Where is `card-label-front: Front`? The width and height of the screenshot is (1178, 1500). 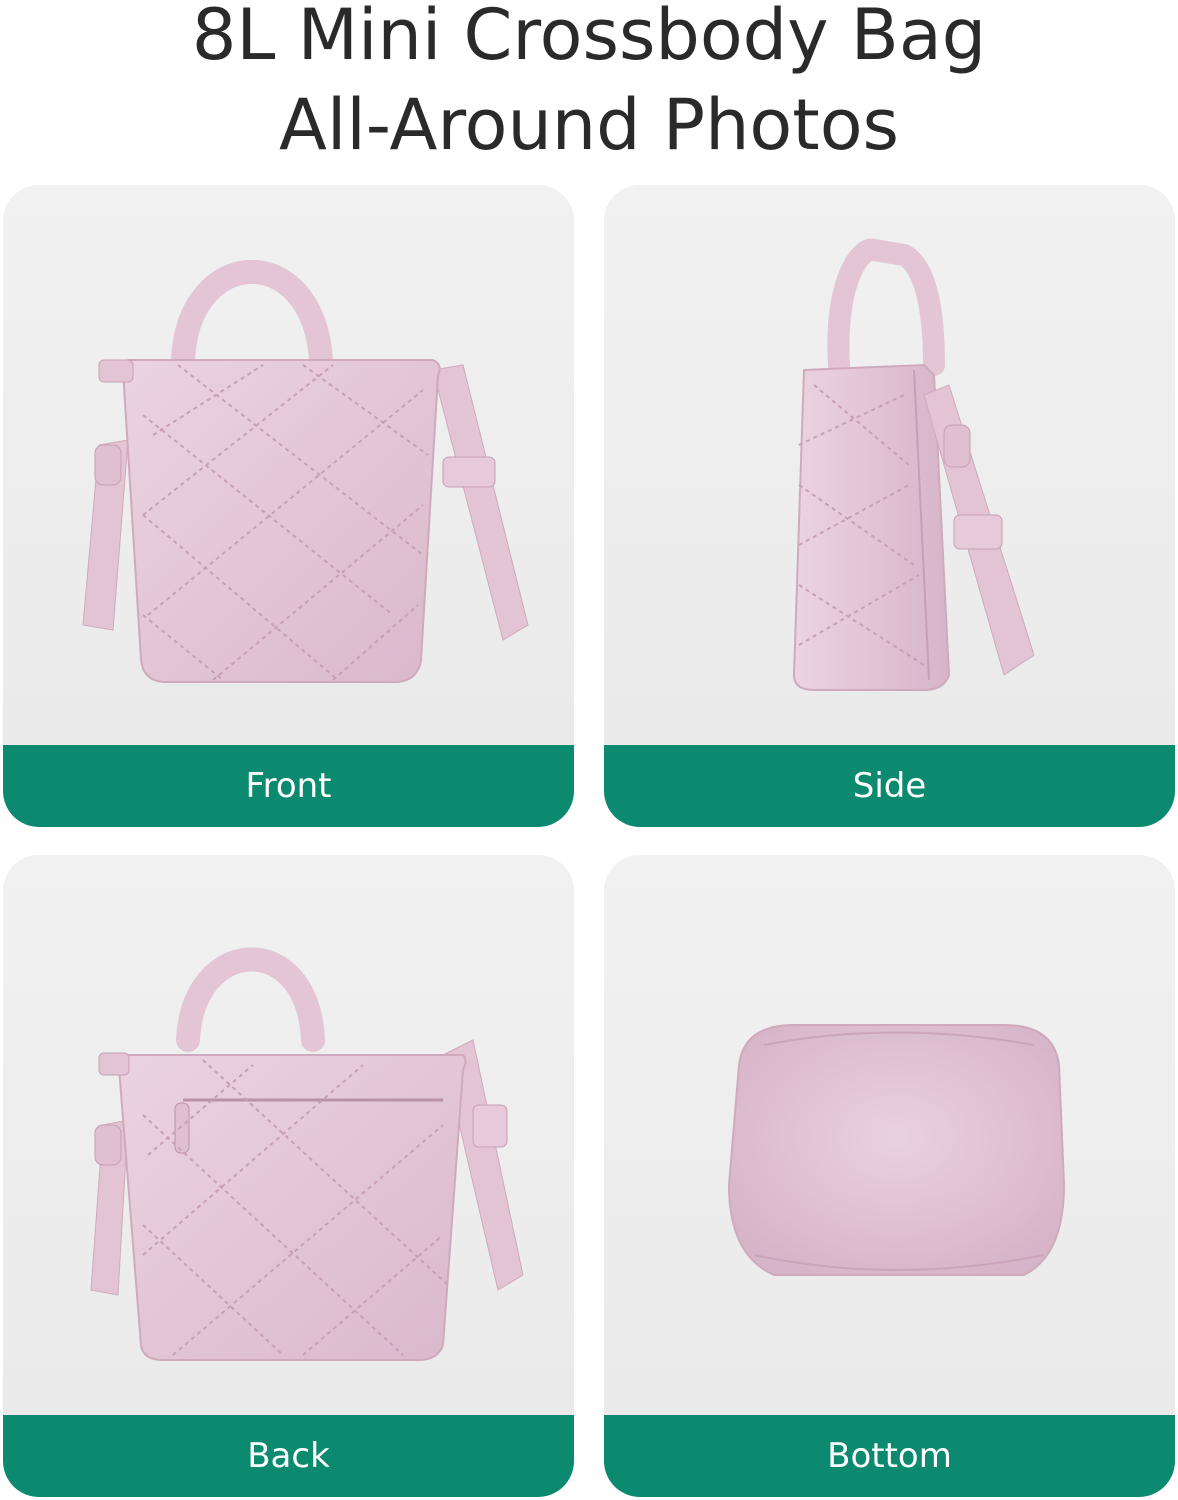 card-label-front: Front is located at coordinates (288, 786).